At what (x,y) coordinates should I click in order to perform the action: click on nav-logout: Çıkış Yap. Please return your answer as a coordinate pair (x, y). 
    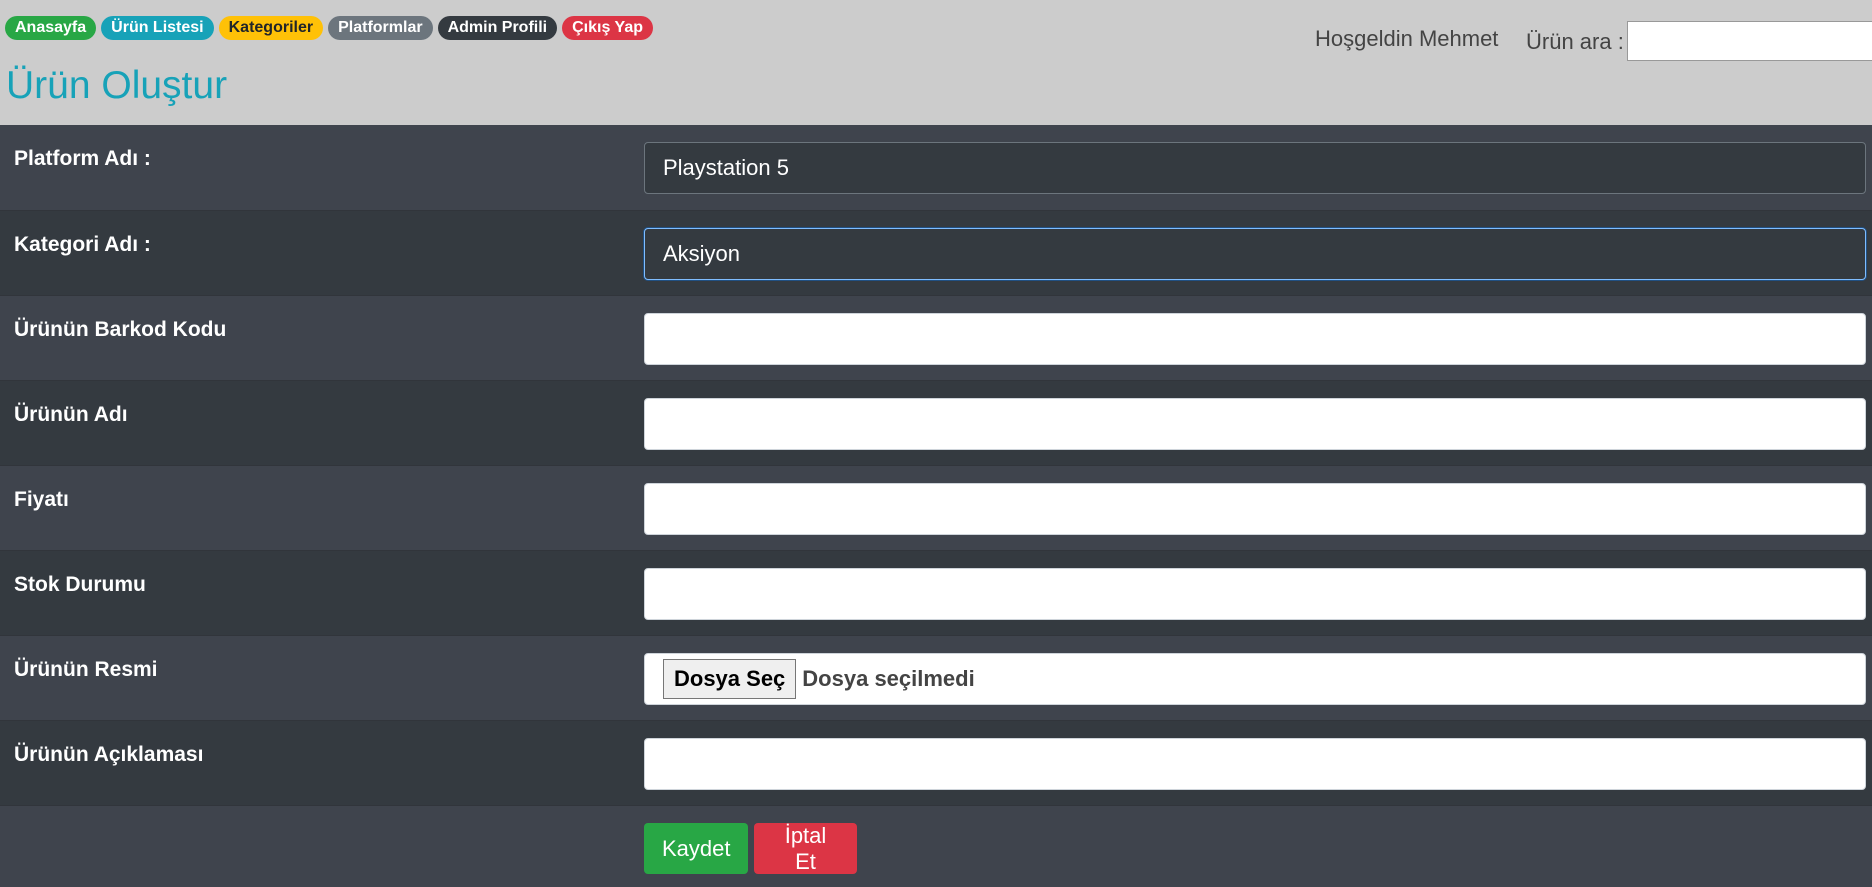
    Looking at the image, I should click on (607, 28).